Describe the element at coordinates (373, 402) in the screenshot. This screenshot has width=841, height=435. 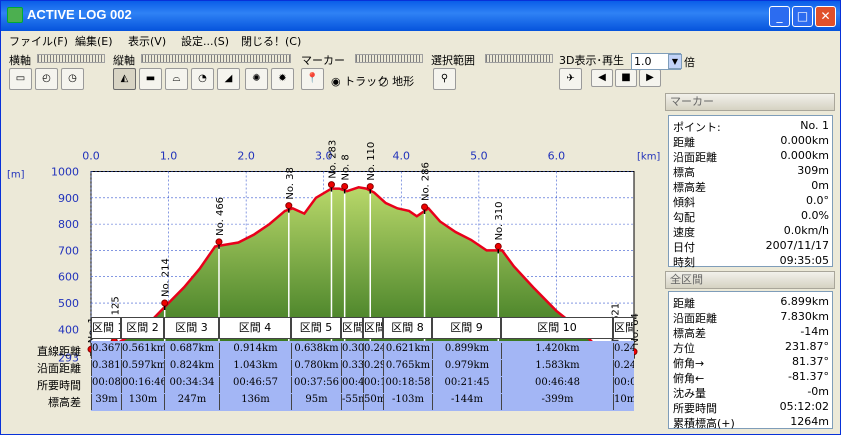
I see `table-cell: 50m` at that location.